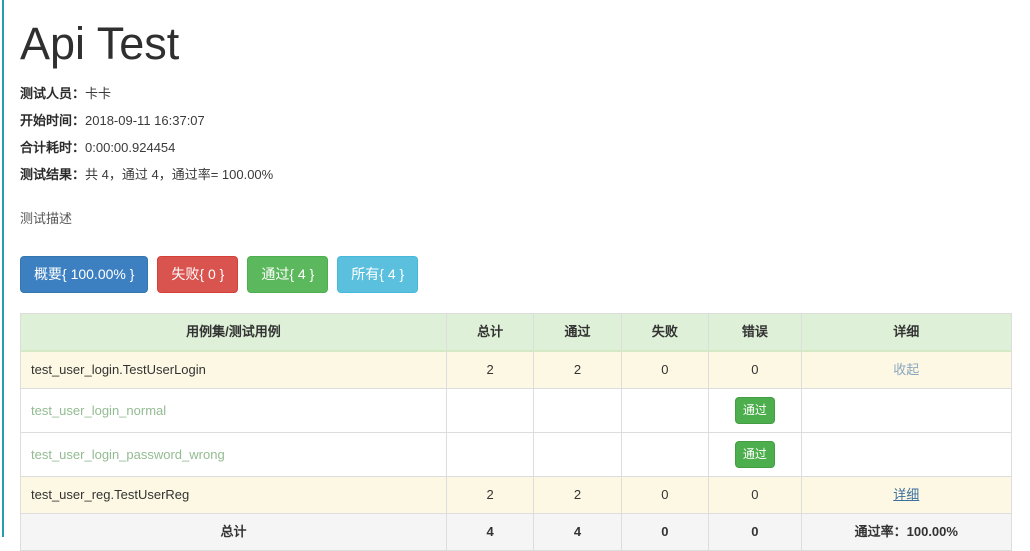 The image size is (1030, 551). I want to click on total-pass-cell: 4, so click(577, 532).